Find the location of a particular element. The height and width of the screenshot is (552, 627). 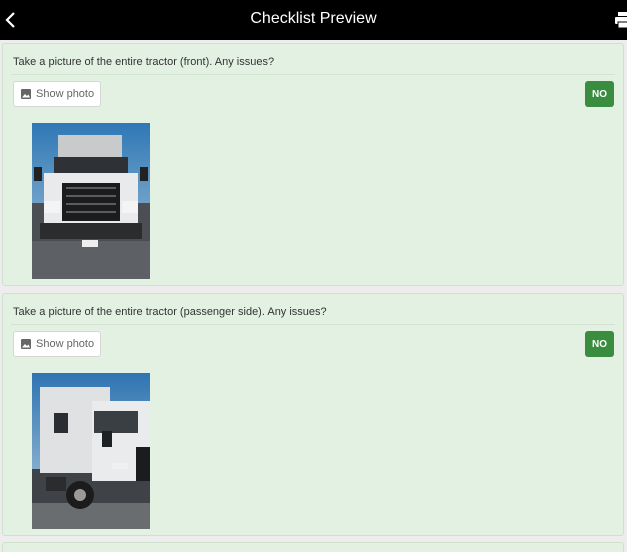

page-title: Checklist Preview is located at coordinates (313, 18).